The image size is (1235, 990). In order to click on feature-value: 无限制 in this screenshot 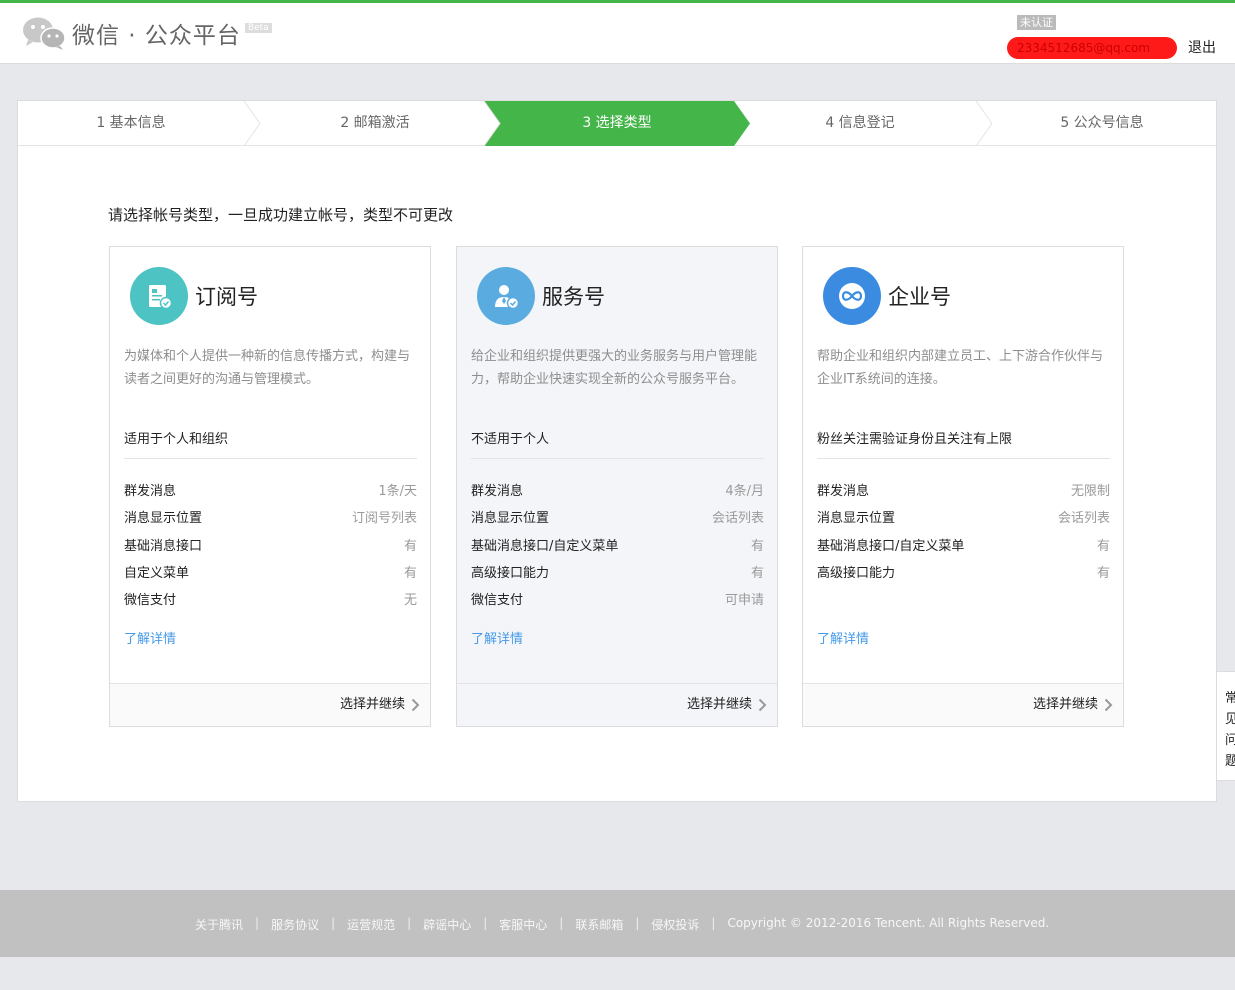, I will do `click(1090, 491)`.